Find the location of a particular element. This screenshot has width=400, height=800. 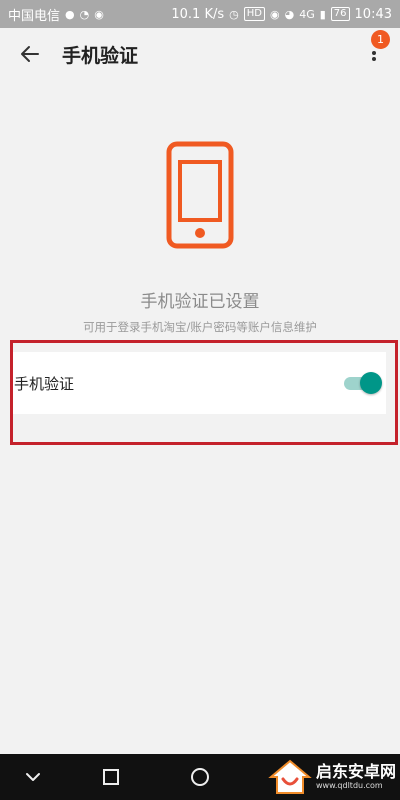

phone-verify-toggle is located at coordinates (363, 383).